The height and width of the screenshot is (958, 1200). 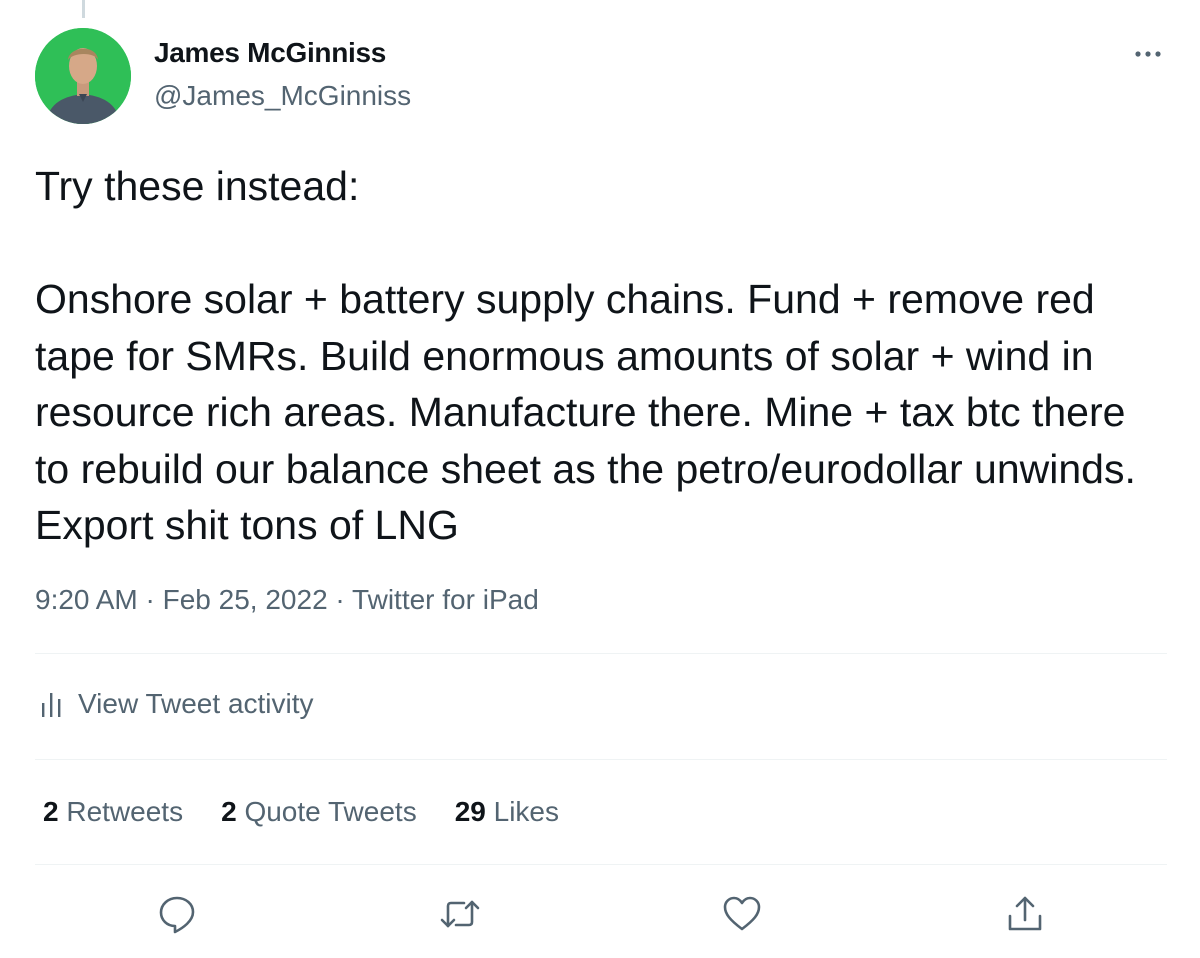 I want to click on retweet-button, so click(x=460, y=914).